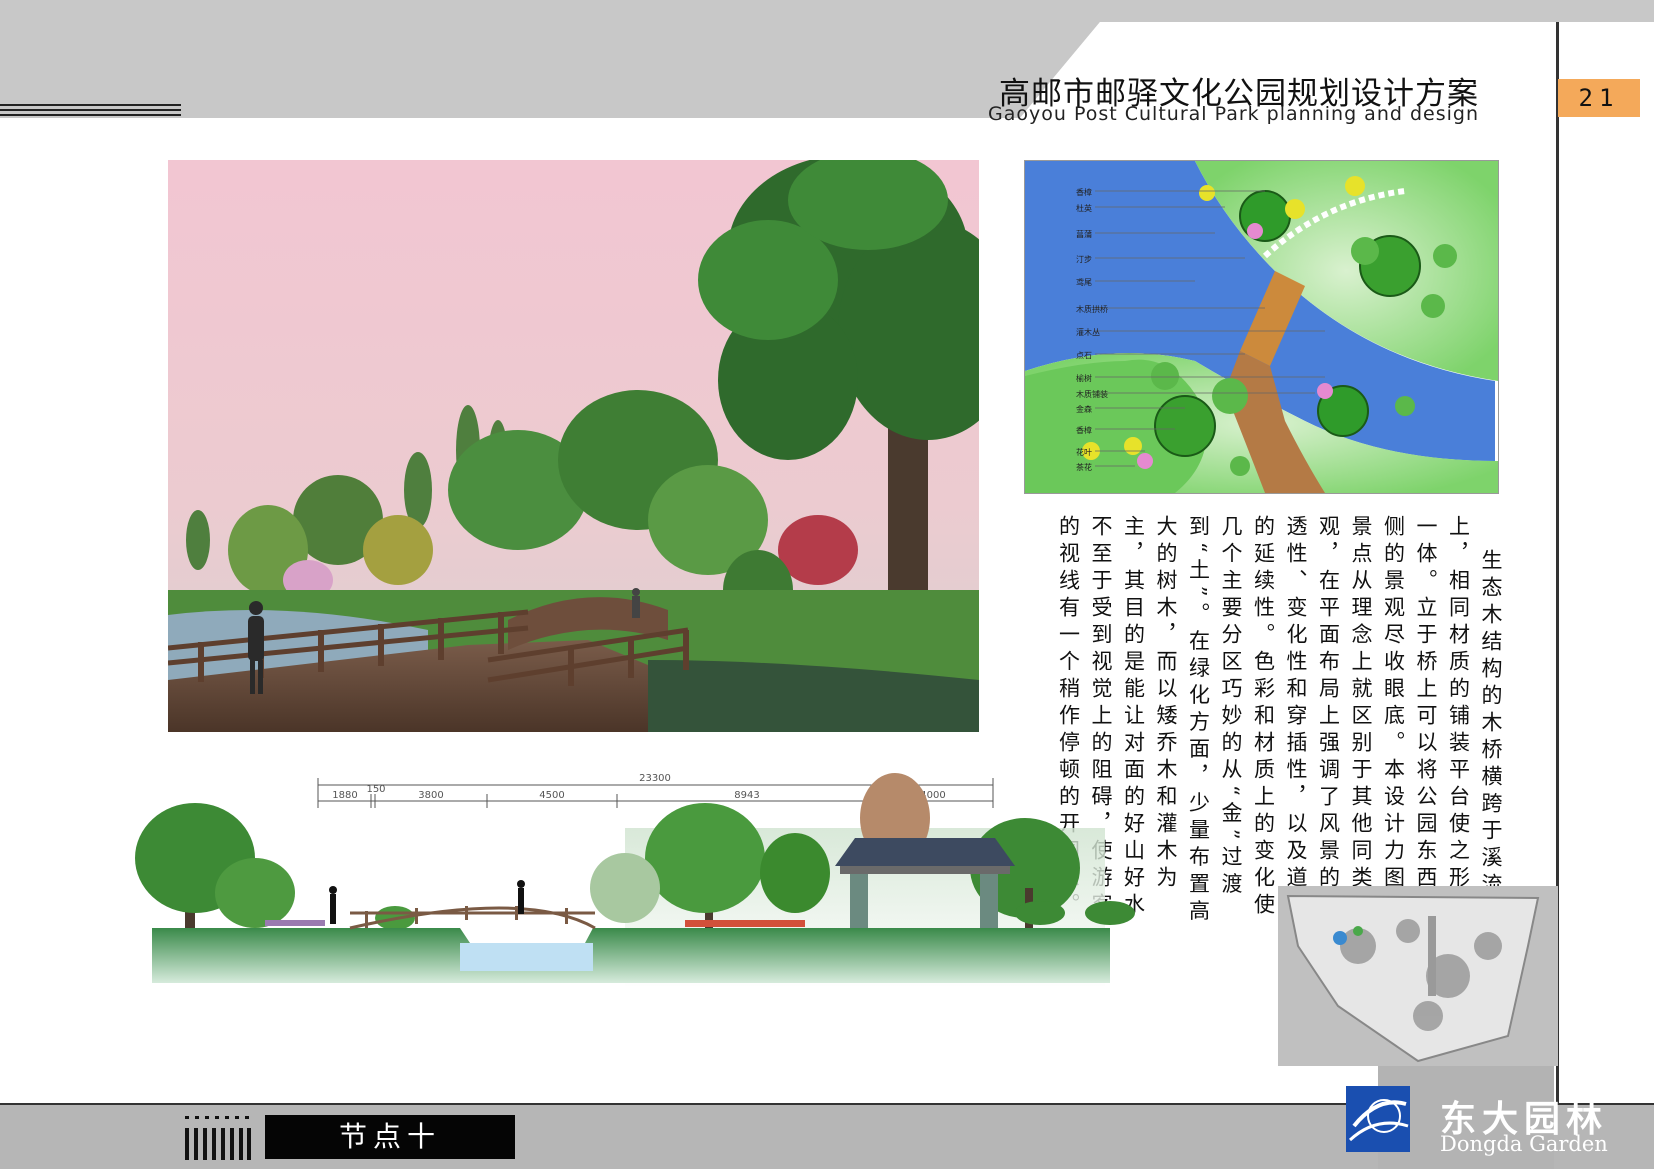  I want to click on dimension-segment: 1880, so click(344, 795).